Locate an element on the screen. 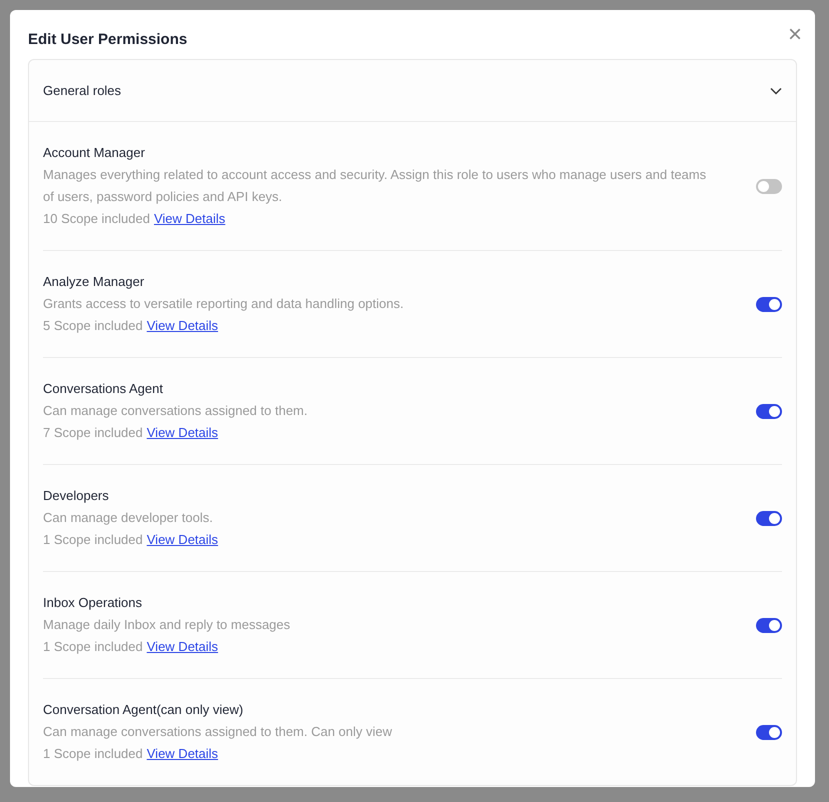 The height and width of the screenshot is (802, 829). role-description: Manage daily Inbox and reply to messages is located at coordinates (167, 625).